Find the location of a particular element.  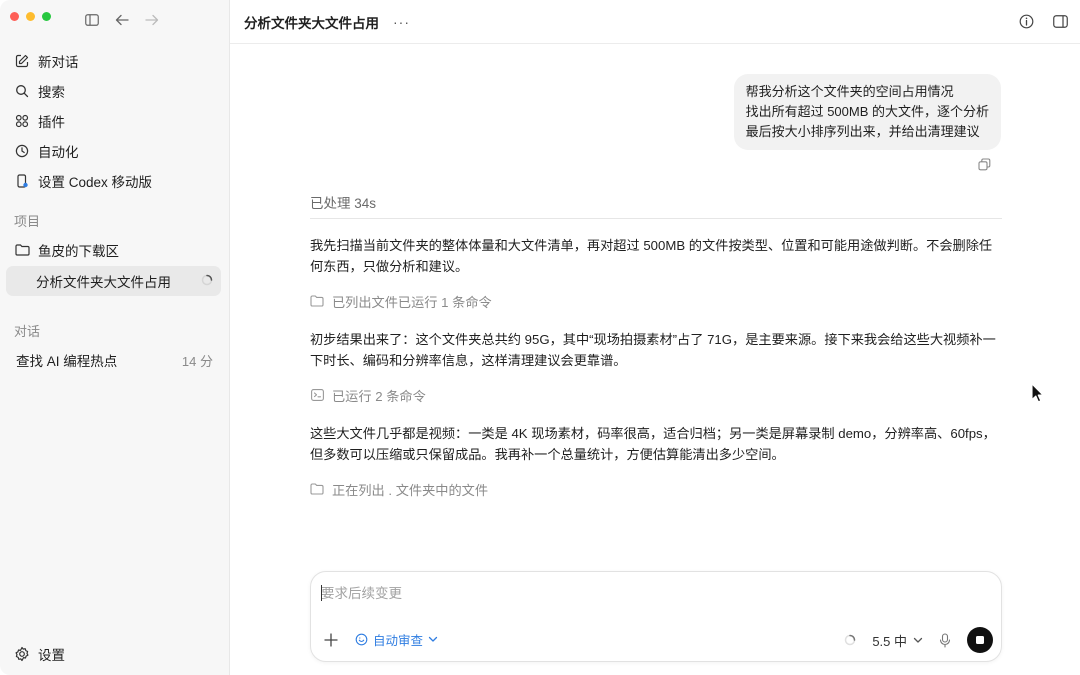

project-label: 鱼皮的下载区 is located at coordinates (78, 251).